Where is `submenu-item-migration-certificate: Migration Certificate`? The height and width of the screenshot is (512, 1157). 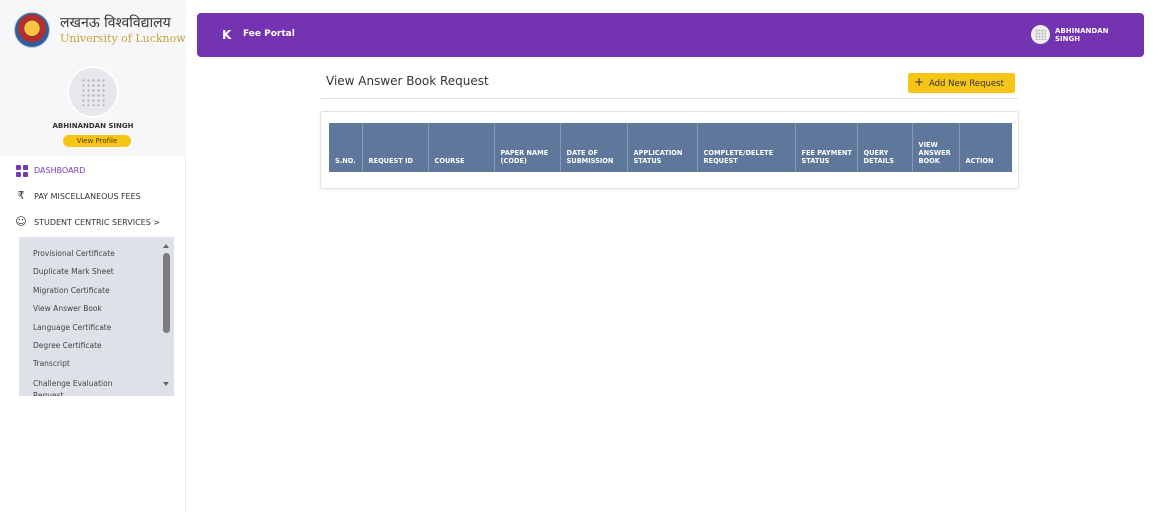
submenu-item-migration-certificate: Migration Certificate is located at coordinates (71, 290).